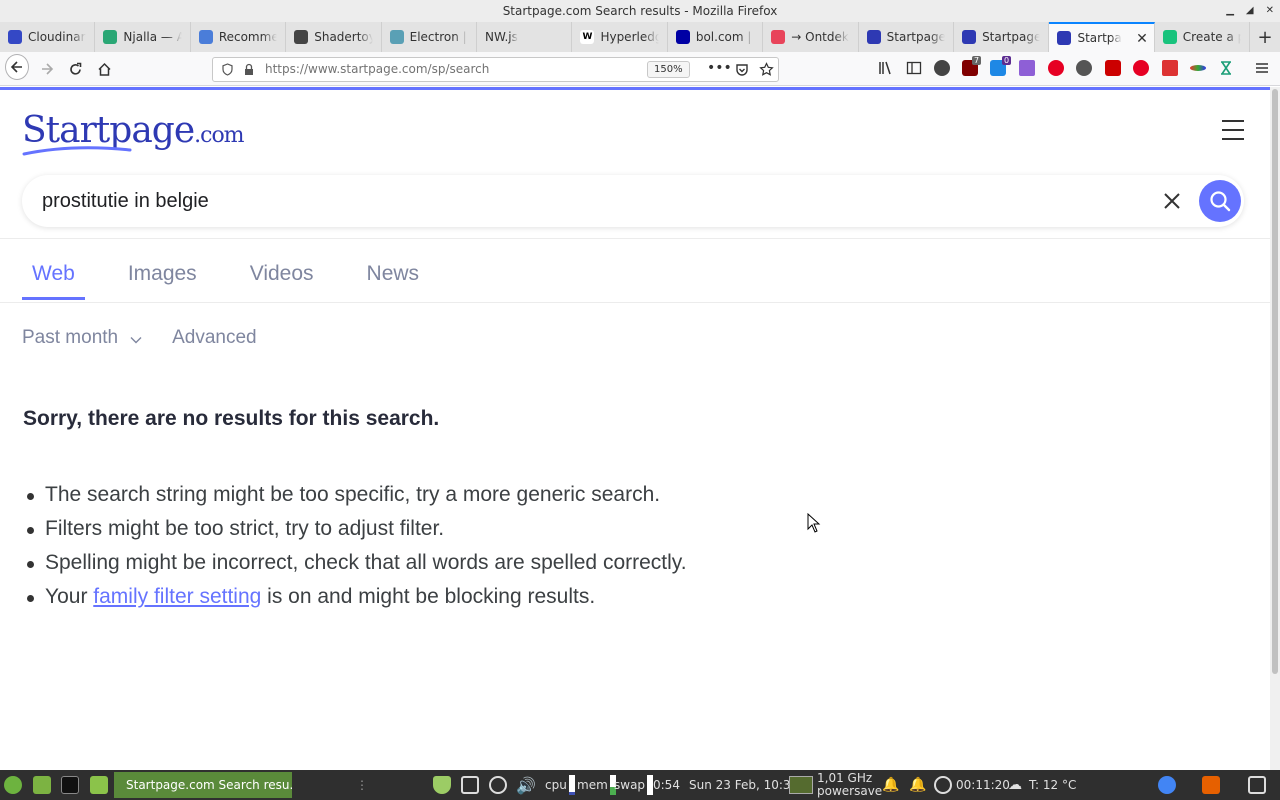 The height and width of the screenshot is (800, 1280). I want to click on tab-label: Shadertoy, so click(343, 37).